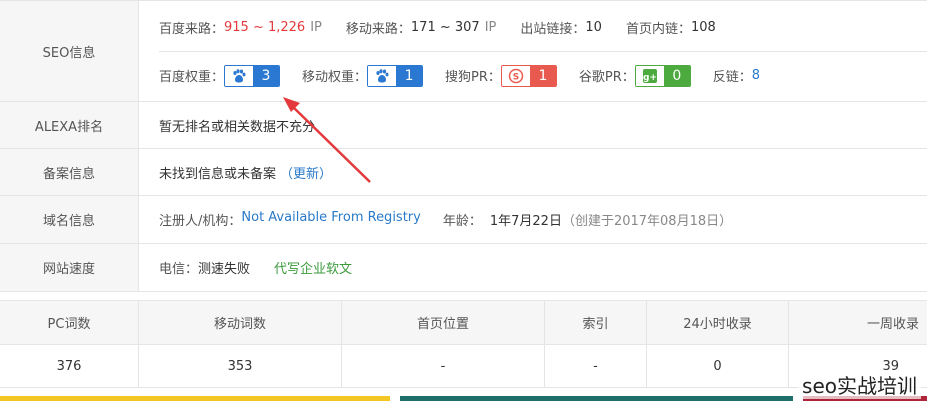 The width and height of the screenshot is (927, 401). I want to click on icp-row: 备案信息 未找到信息或未备案 （更新）, so click(463, 172).